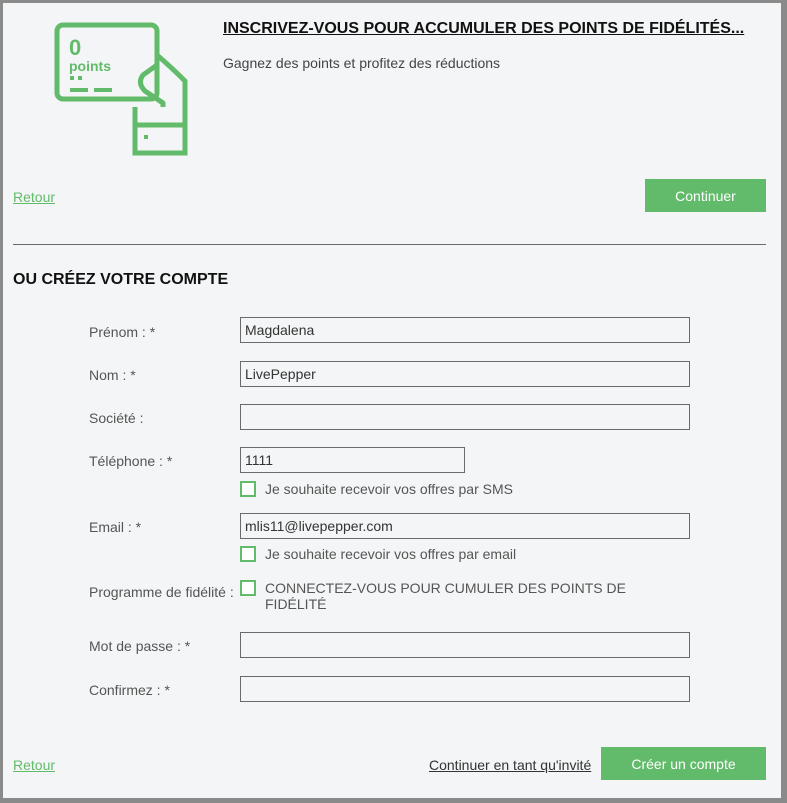  Describe the element at coordinates (465, 417) in the screenshot. I see `company-field` at that location.